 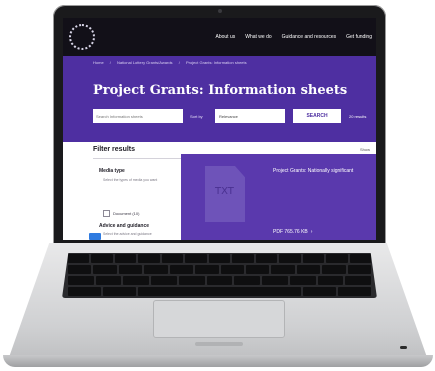 I want to click on laptop-base-front, so click(x=218, y=361).